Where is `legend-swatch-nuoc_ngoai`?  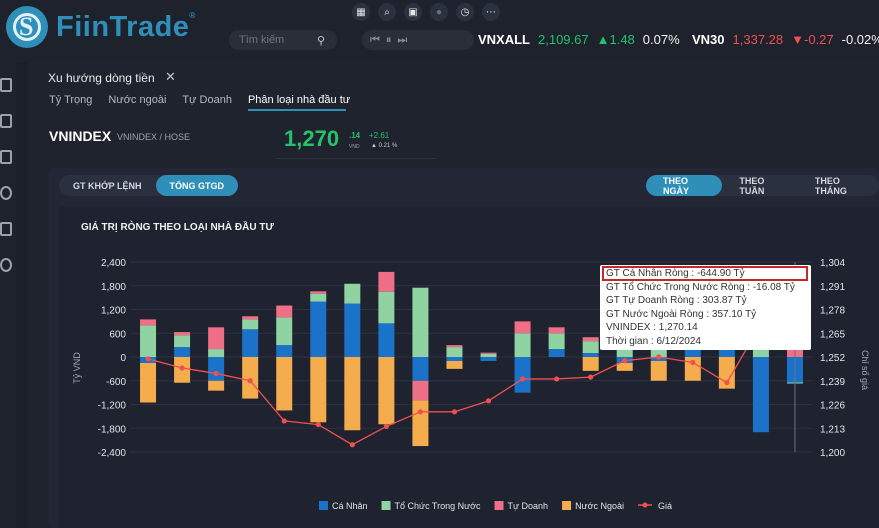 legend-swatch-nuoc_ngoai is located at coordinates (567, 505).